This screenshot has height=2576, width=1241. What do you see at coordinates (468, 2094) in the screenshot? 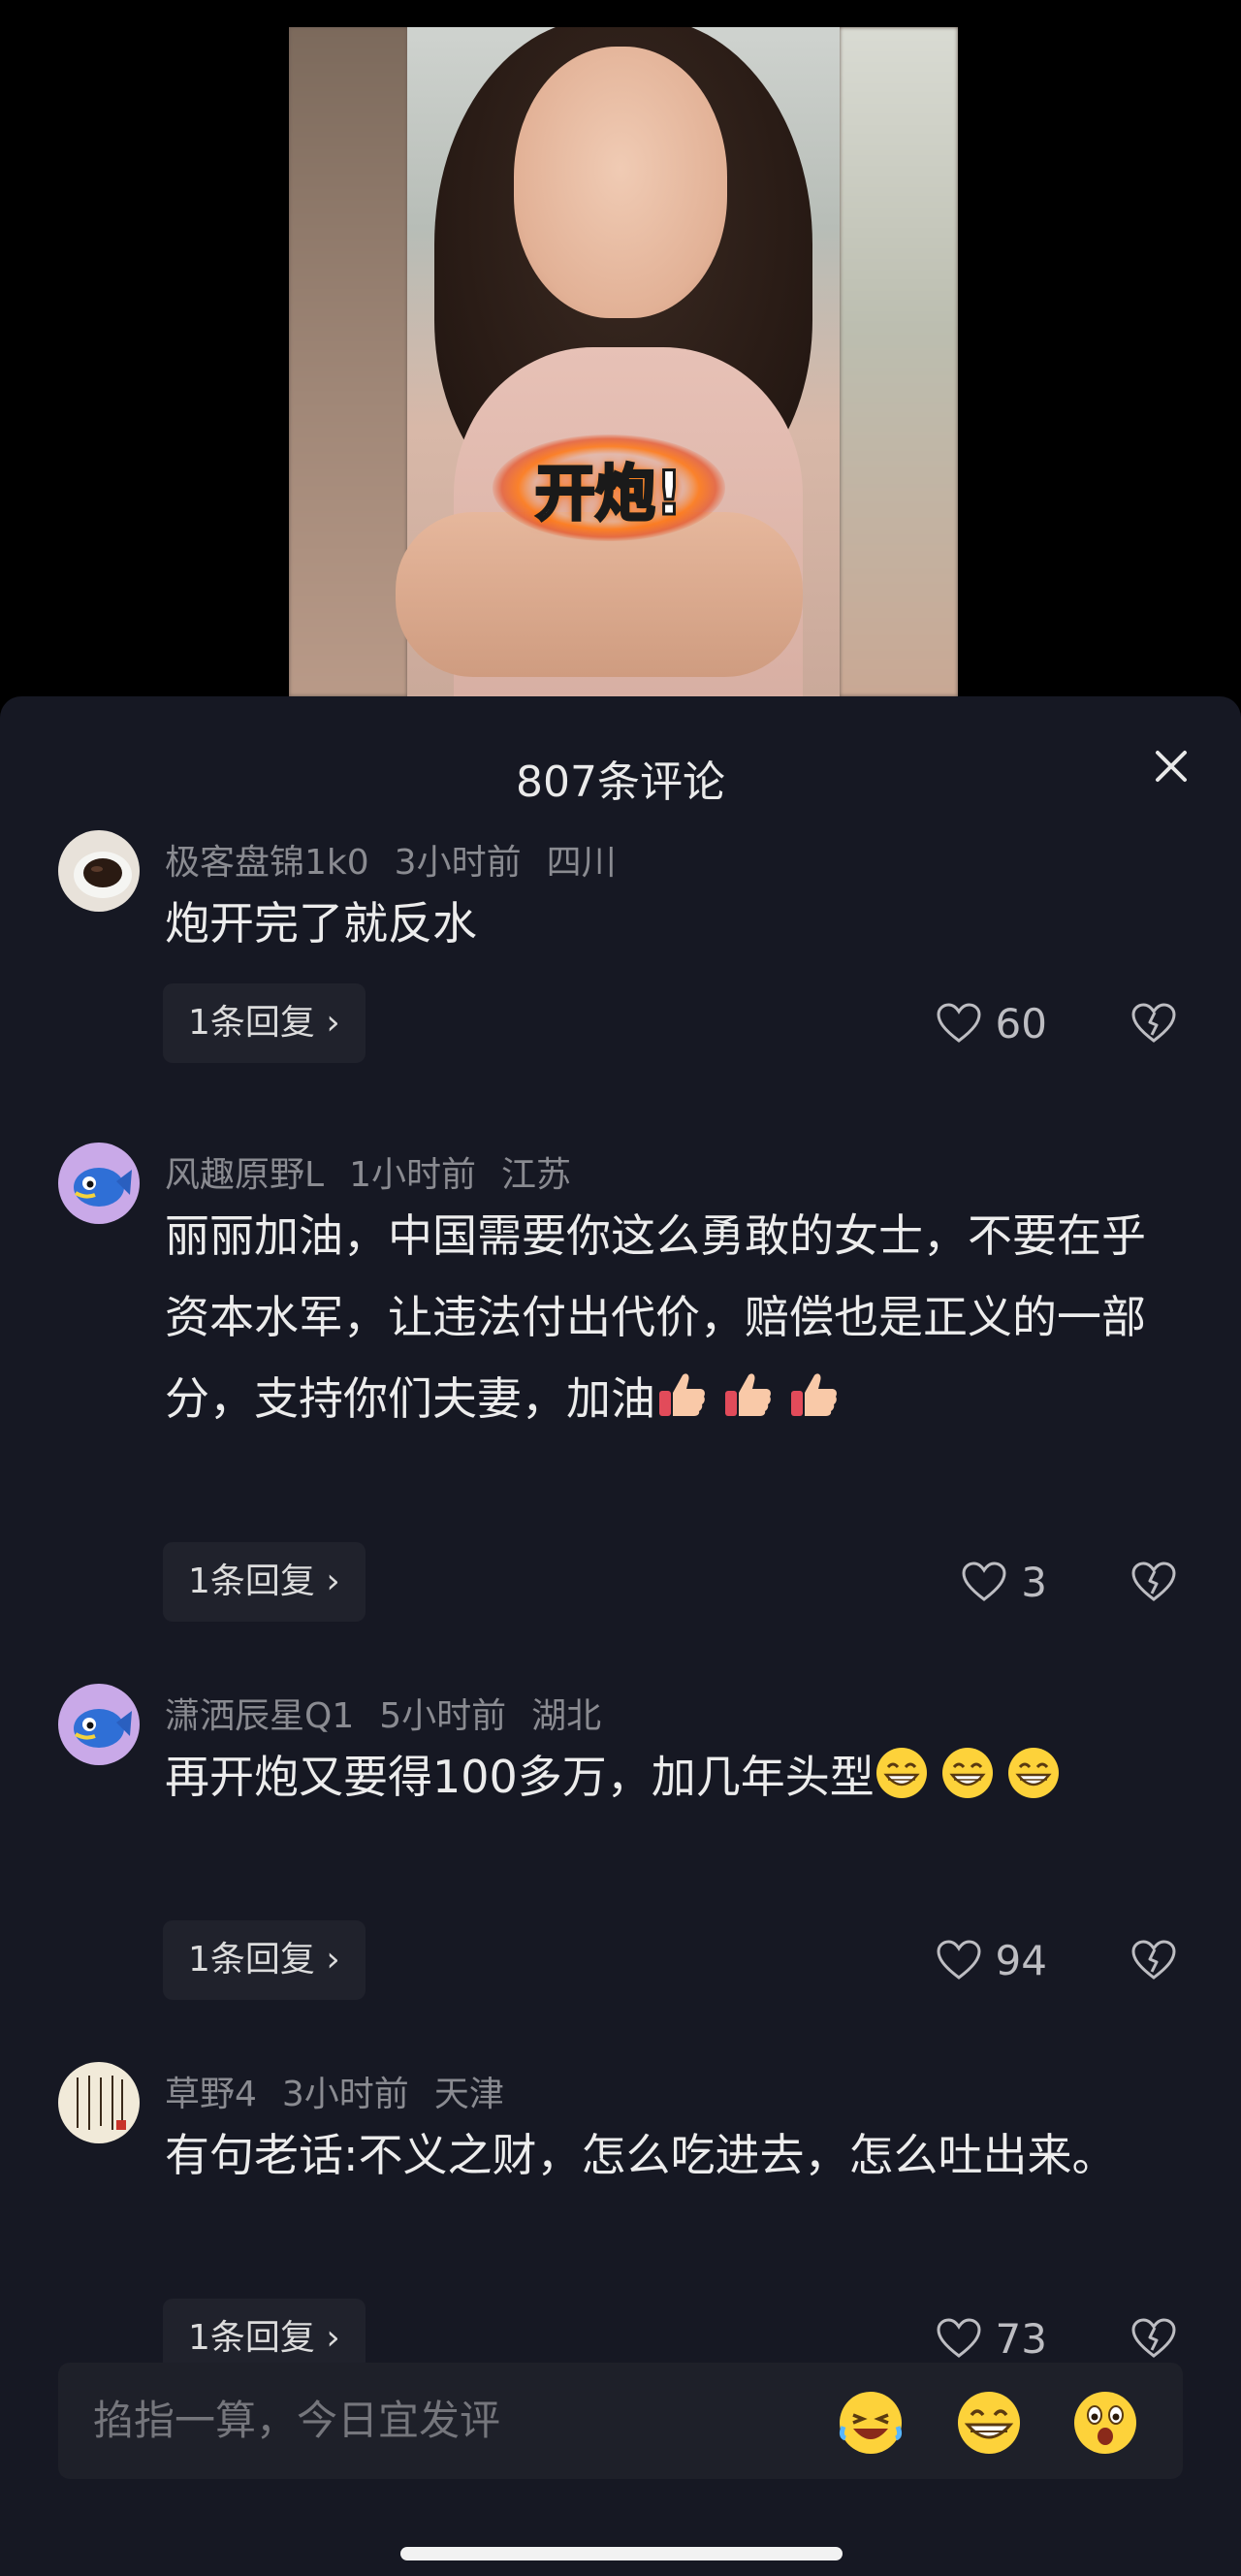
I see `comment-location: 天津` at bounding box center [468, 2094].